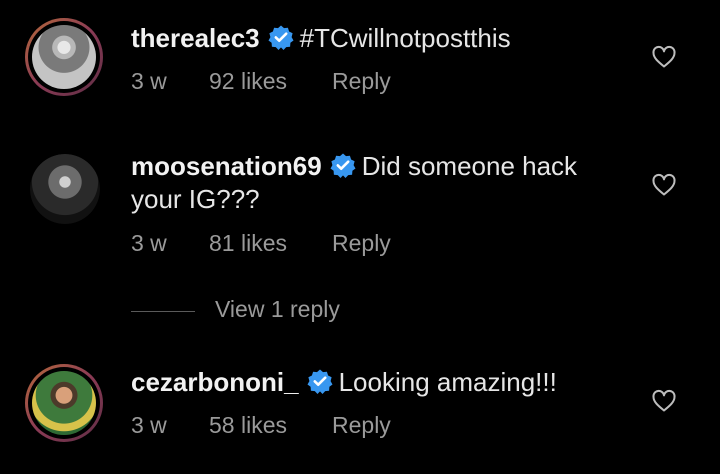  What do you see at coordinates (469, 166) in the screenshot?
I see `comment-body: Did someone hack` at bounding box center [469, 166].